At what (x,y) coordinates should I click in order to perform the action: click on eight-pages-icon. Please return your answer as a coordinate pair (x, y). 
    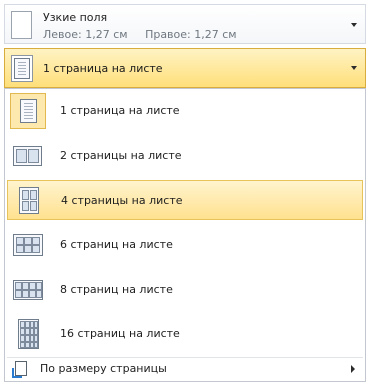
    Looking at the image, I should click on (28, 290).